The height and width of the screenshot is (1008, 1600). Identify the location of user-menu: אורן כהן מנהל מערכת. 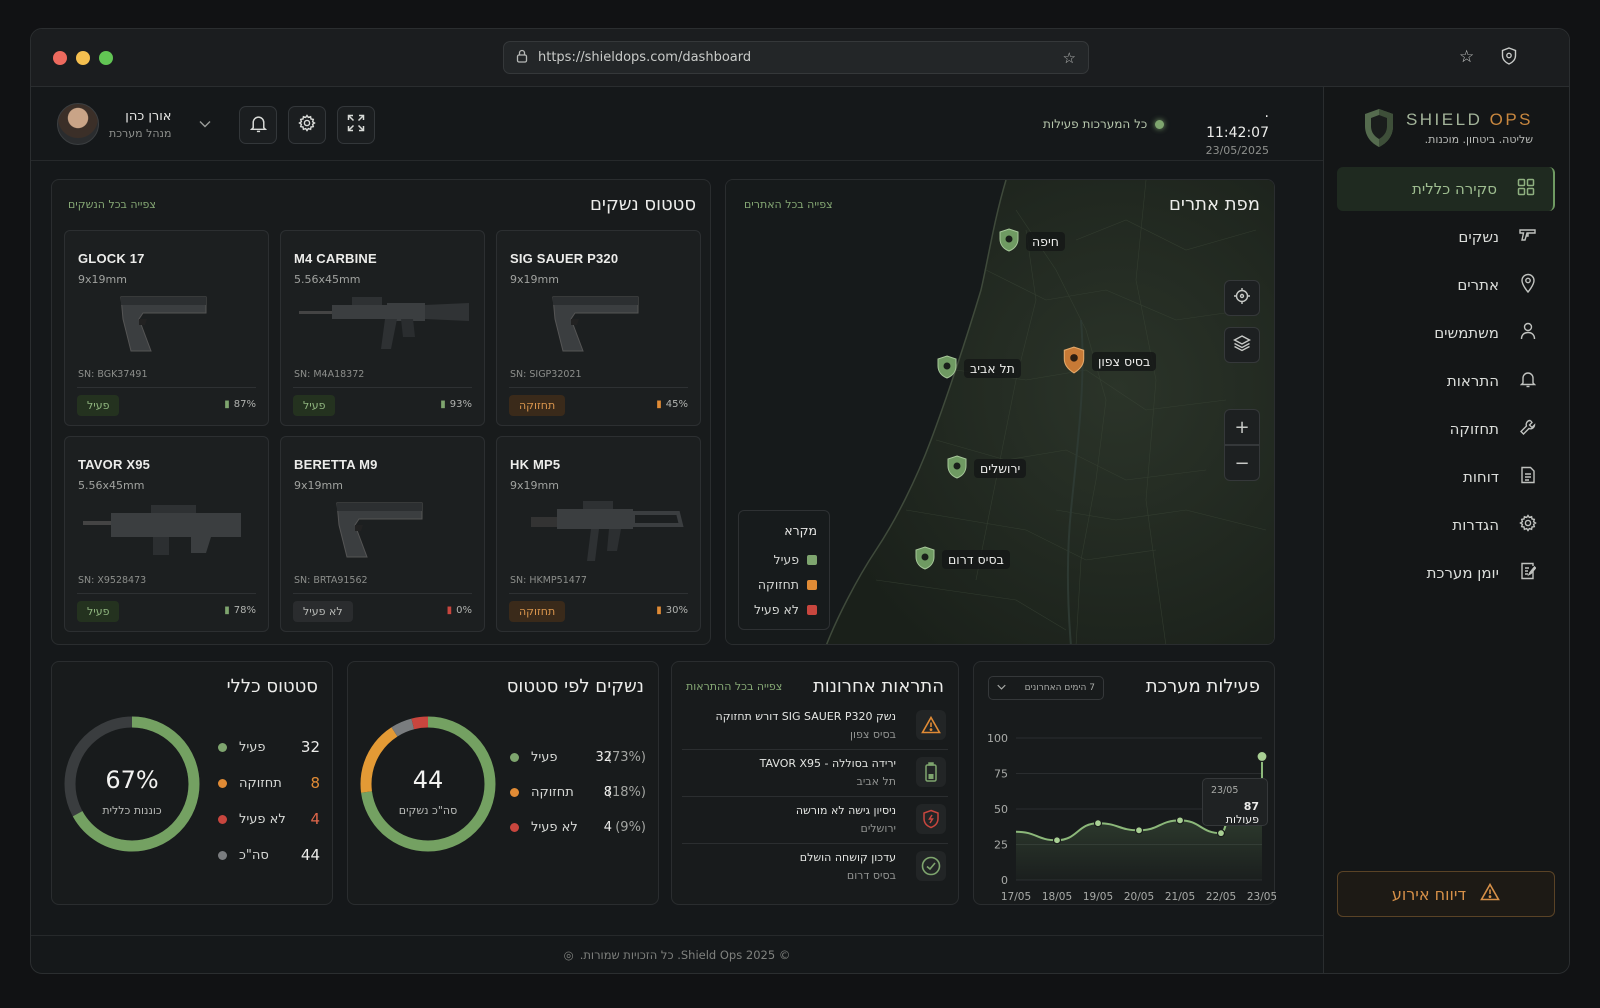
(134, 124).